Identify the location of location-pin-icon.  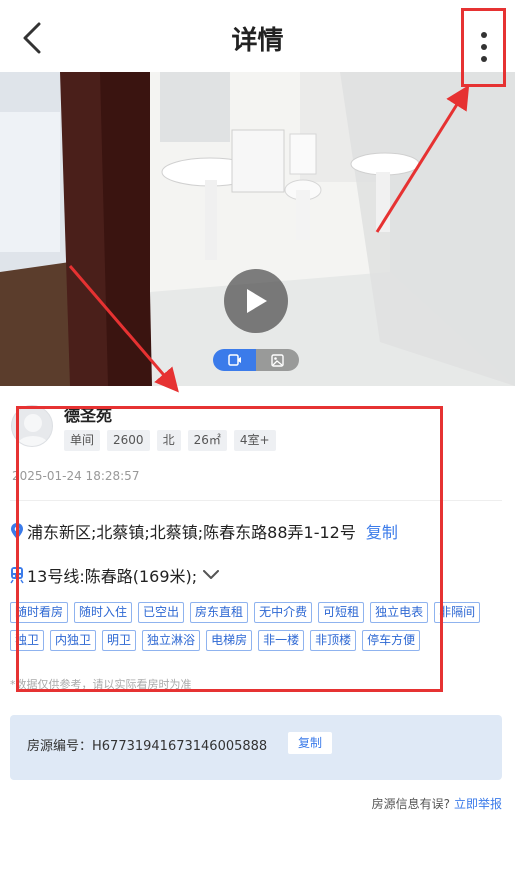
(17, 531).